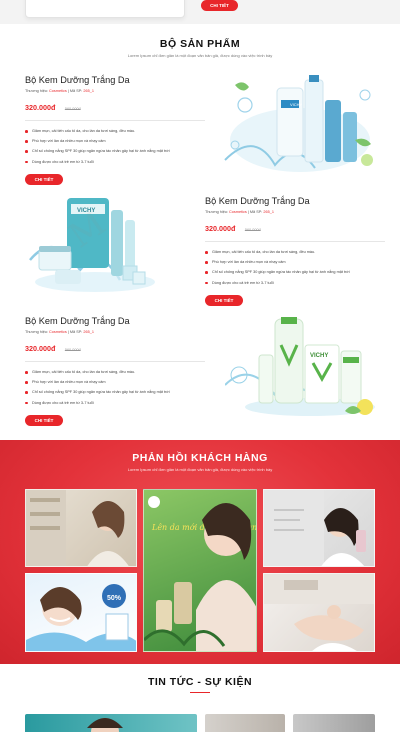 This screenshot has width=400, height=732. What do you see at coordinates (95, 245) in the screenshot?
I see `product-image-2: VICHY` at bounding box center [95, 245].